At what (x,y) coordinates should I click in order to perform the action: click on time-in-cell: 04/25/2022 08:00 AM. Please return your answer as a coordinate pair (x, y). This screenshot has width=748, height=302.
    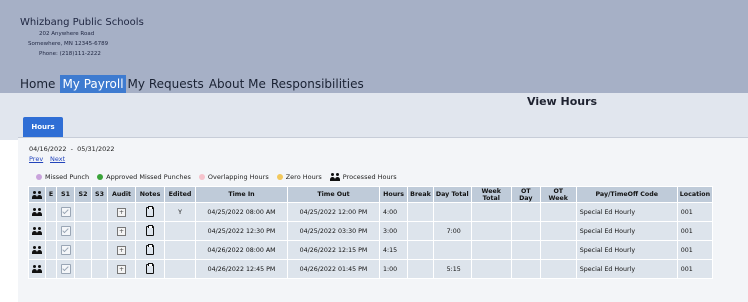
    Looking at the image, I should click on (241, 212).